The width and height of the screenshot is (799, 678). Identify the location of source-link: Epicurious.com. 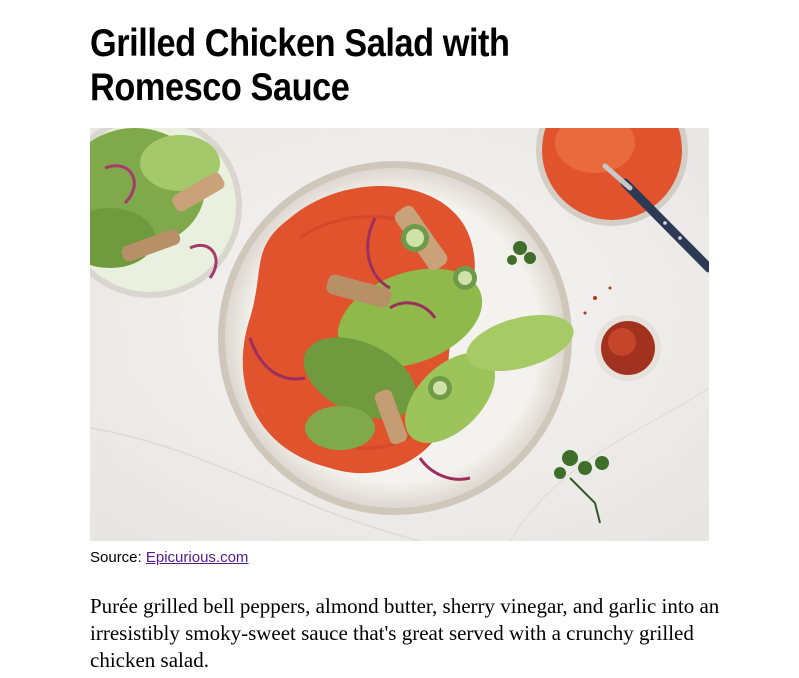
(197, 557).